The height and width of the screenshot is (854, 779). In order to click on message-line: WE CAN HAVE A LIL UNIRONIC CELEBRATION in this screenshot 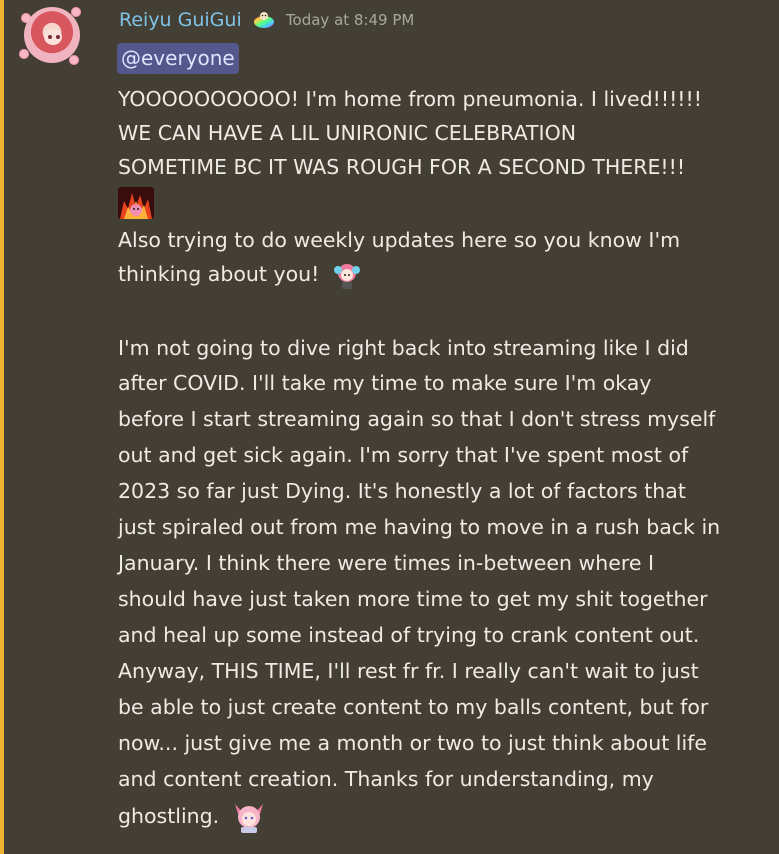, I will do `click(347, 133)`.